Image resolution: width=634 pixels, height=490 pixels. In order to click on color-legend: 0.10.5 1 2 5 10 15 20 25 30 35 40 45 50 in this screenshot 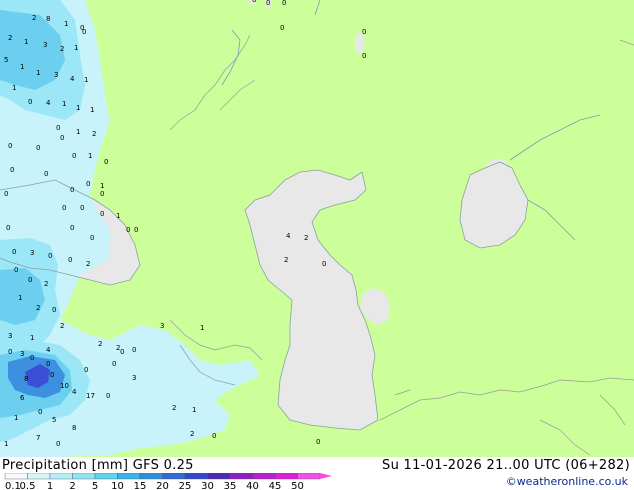, I will do `click(168, 481)`.